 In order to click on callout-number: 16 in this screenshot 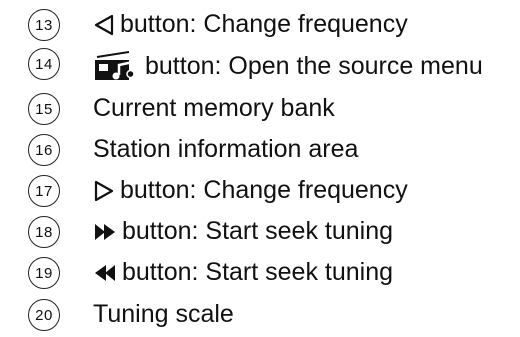, I will do `click(44, 150)`.